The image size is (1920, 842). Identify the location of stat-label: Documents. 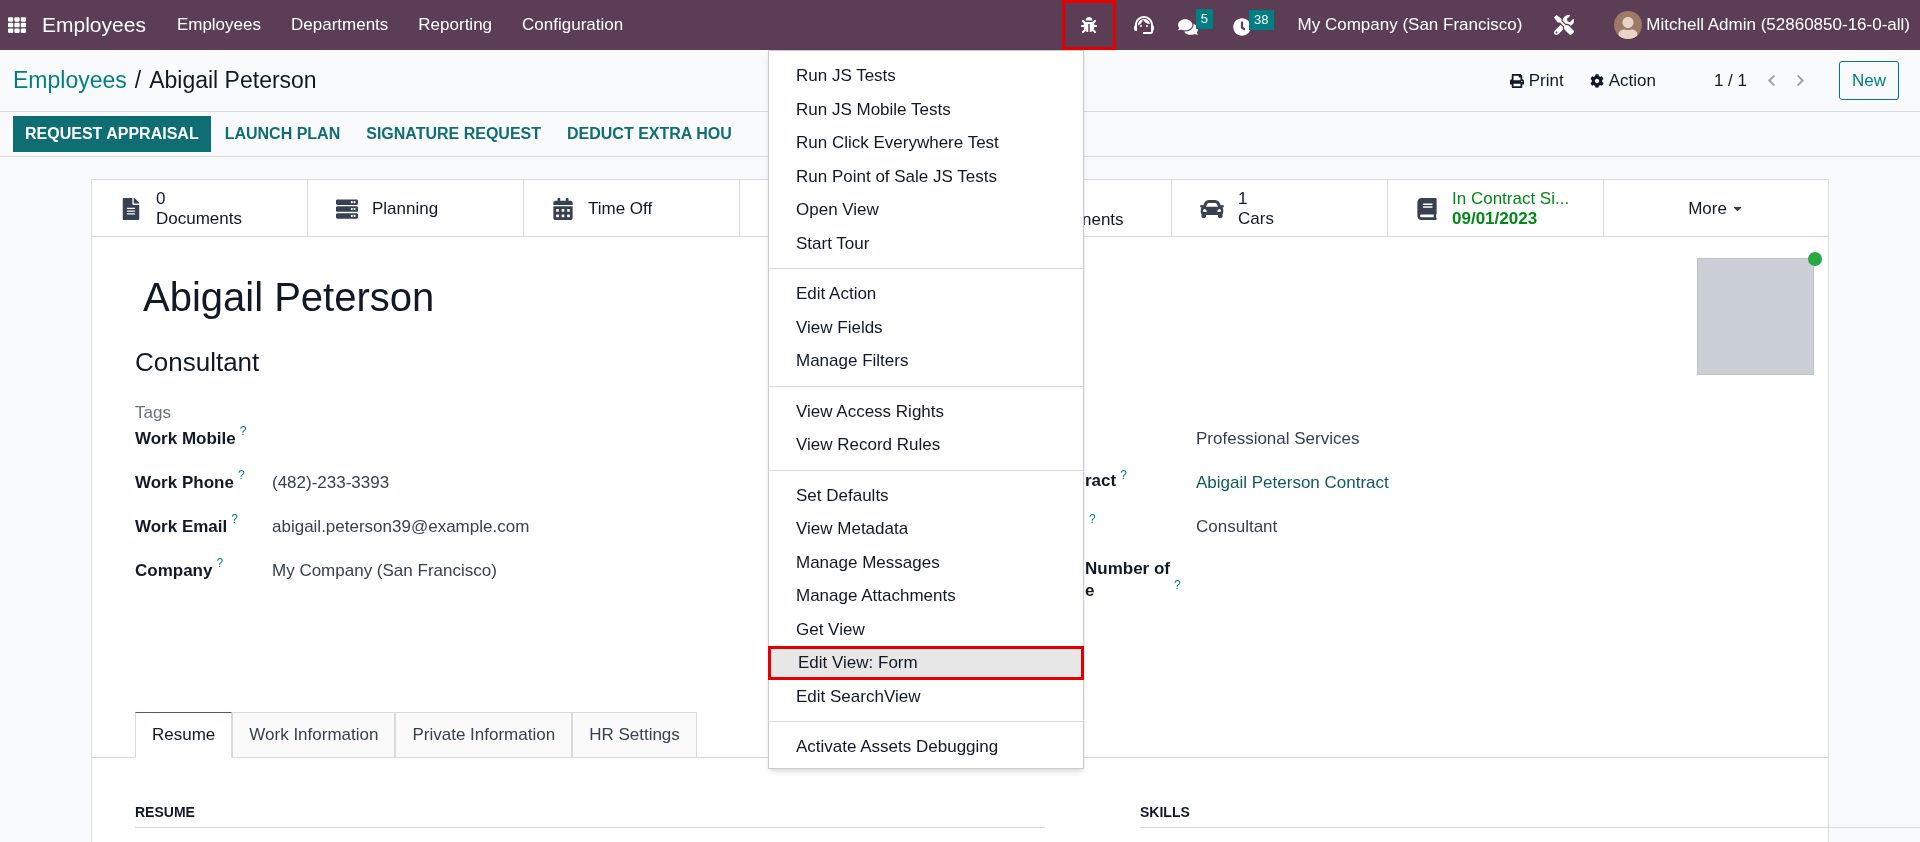
(199, 218).